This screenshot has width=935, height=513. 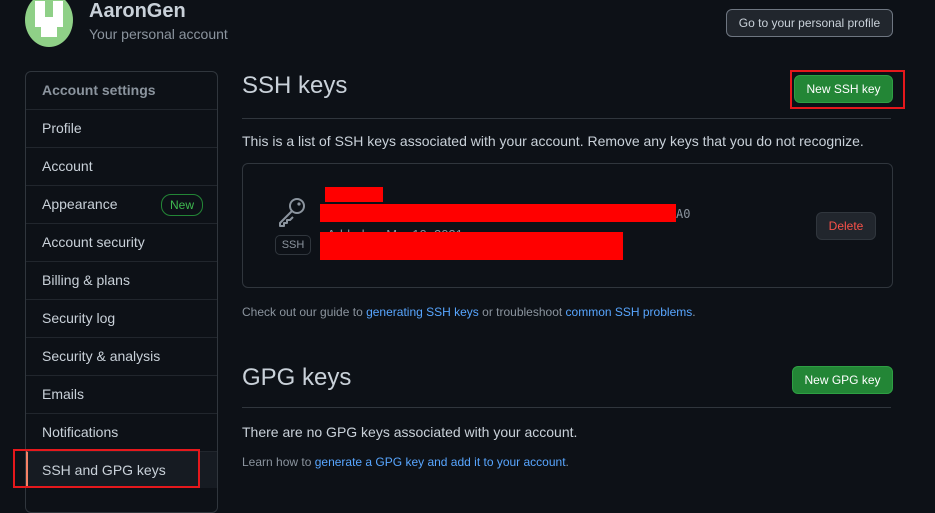 What do you see at coordinates (121, 355) in the screenshot?
I see `sidebar-item-security-analysis: Security & analysis` at bounding box center [121, 355].